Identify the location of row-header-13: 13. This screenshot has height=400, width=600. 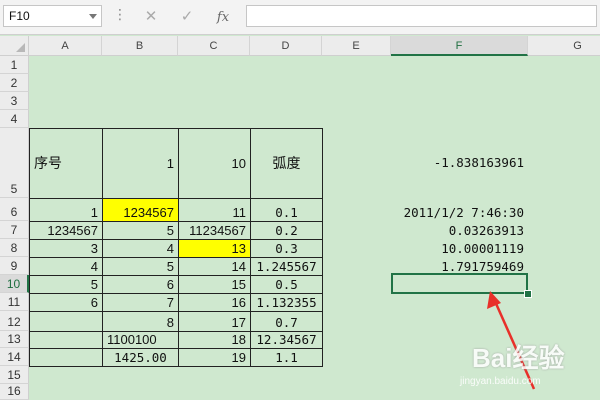
(14, 339).